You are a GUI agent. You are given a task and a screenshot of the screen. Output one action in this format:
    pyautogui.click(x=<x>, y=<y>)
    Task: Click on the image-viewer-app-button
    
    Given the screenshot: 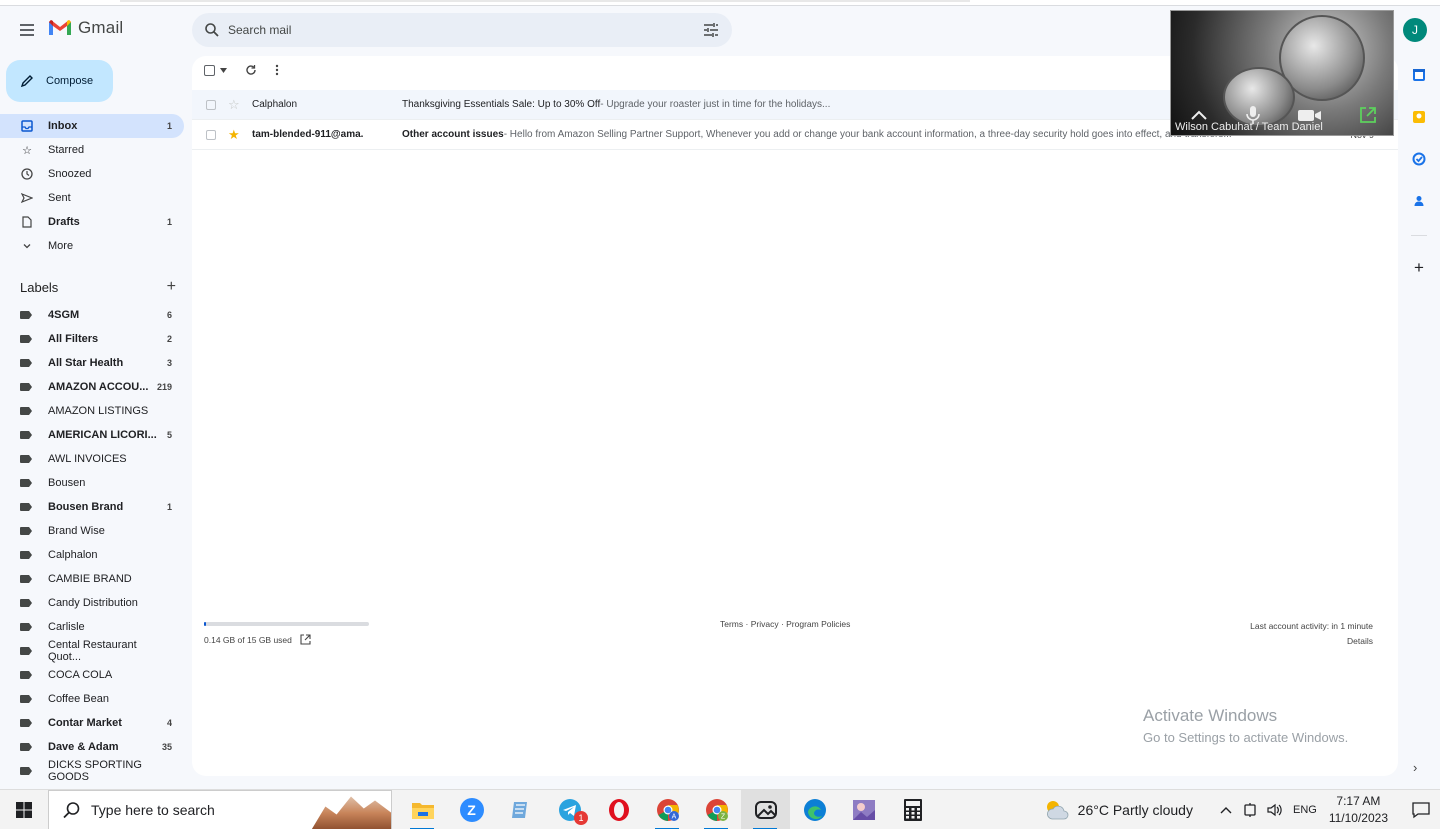 What is the action you would take?
    pyautogui.click(x=863, y=809)
    